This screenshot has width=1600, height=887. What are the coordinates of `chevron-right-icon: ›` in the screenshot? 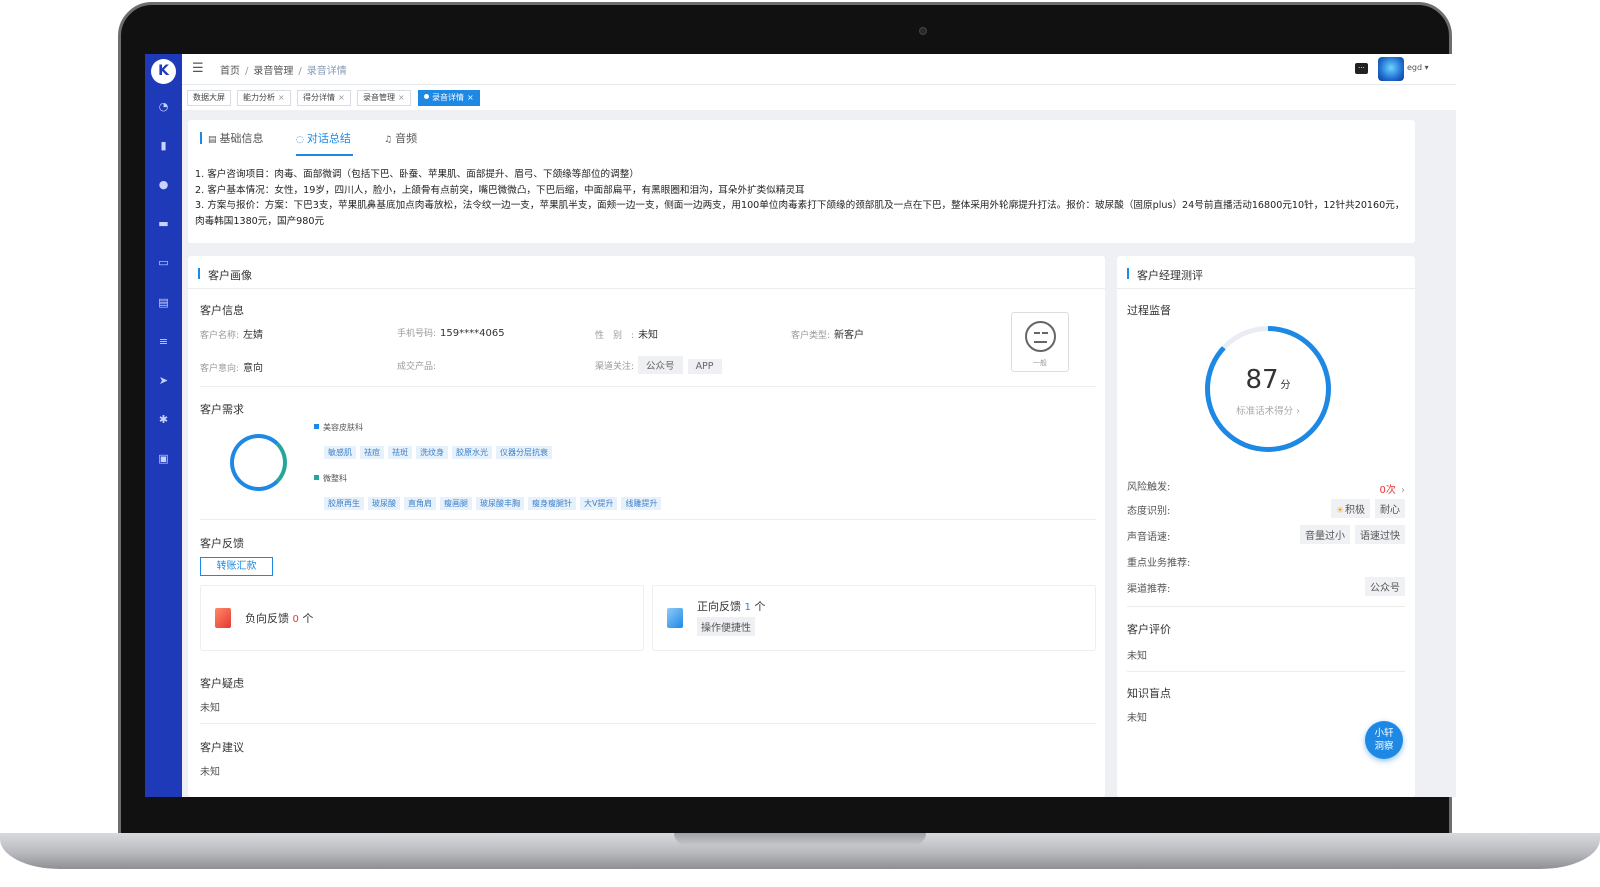 It's located at (1403, 490).